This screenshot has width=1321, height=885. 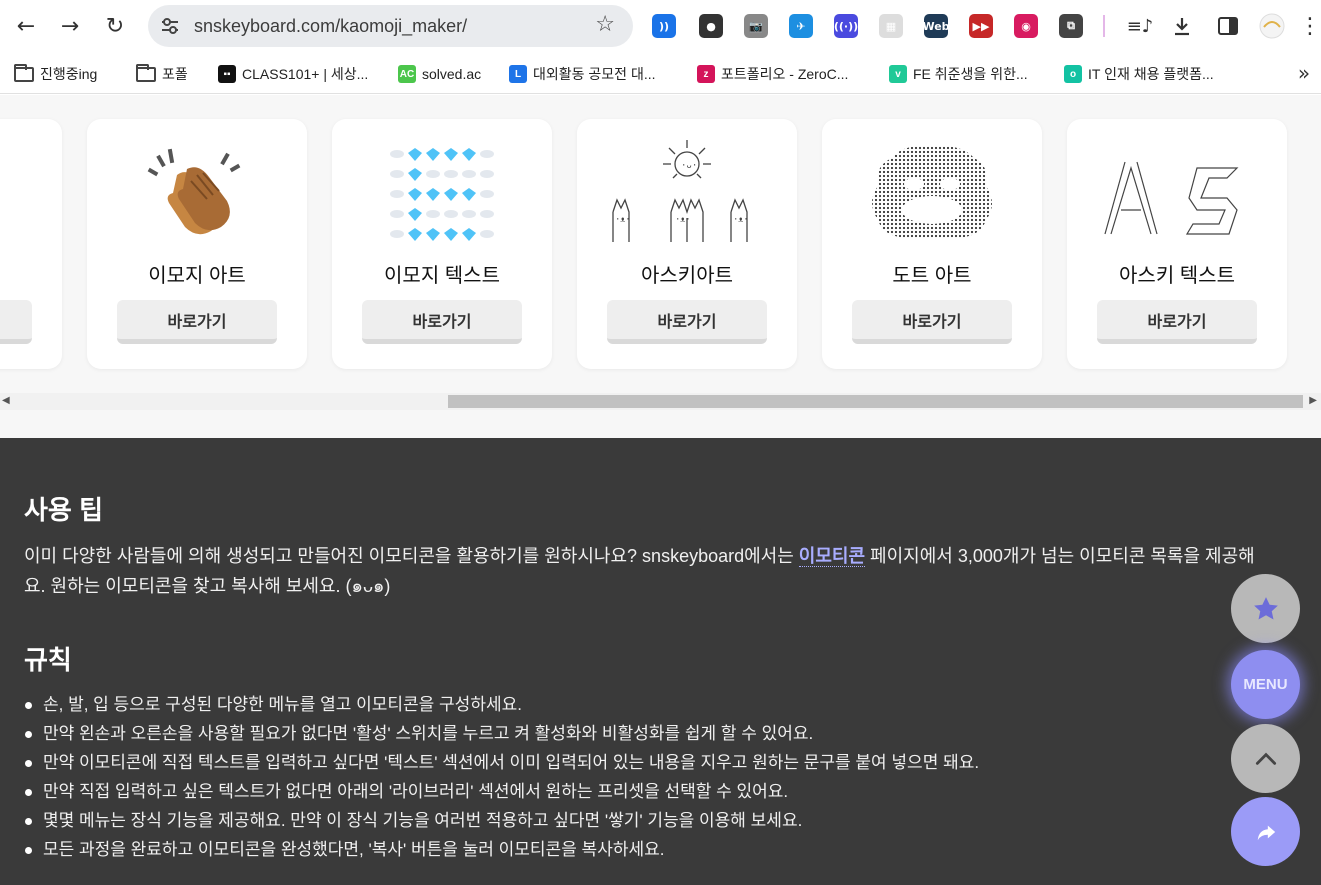 What do you see at coordinates (175, 74) in the screenshot?
I see `bookmark-label: 포폴` at bounding box center [175, 74].